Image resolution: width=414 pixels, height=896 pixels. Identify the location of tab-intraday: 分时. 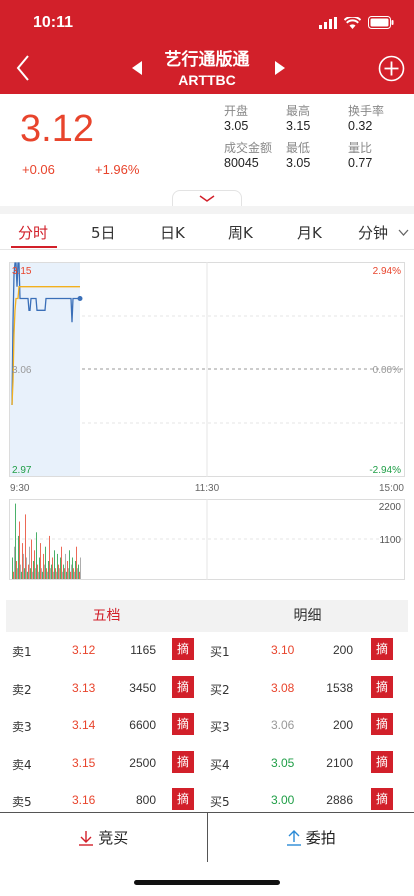
(33, 232).